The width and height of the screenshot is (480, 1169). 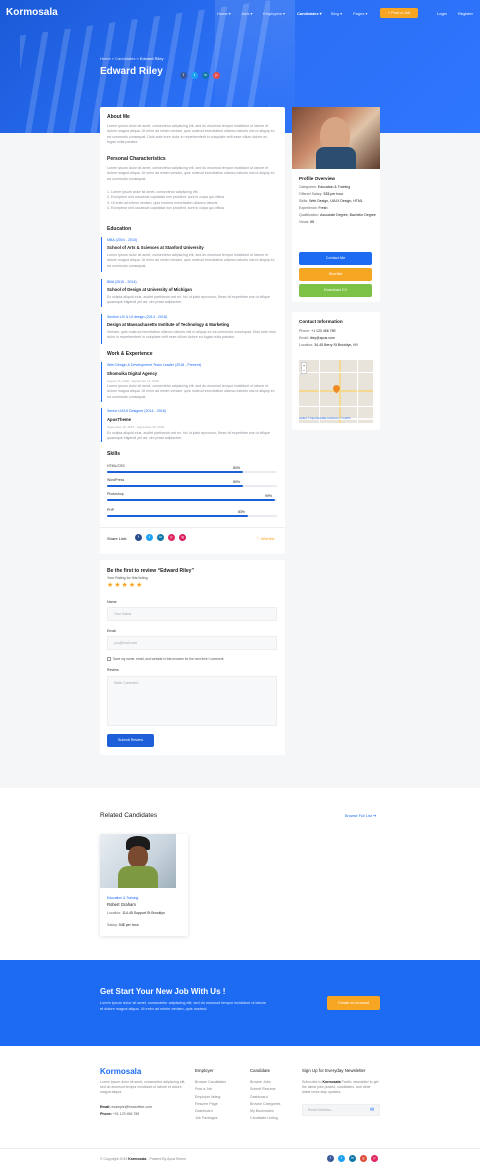 I want to click on login-link: Login, so click(x=442, y=13).